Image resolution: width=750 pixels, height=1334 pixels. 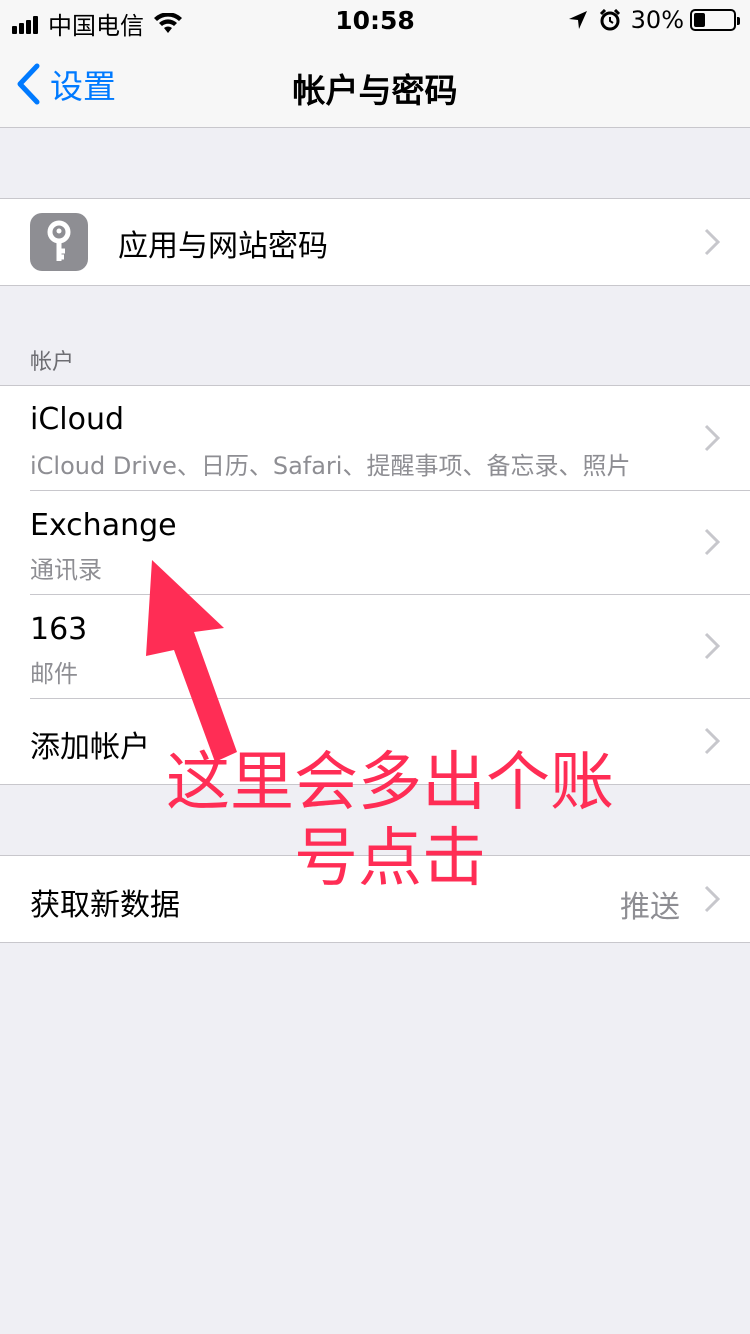 I want to click on annotation-arrow-icon, so click(x=191, y=661).